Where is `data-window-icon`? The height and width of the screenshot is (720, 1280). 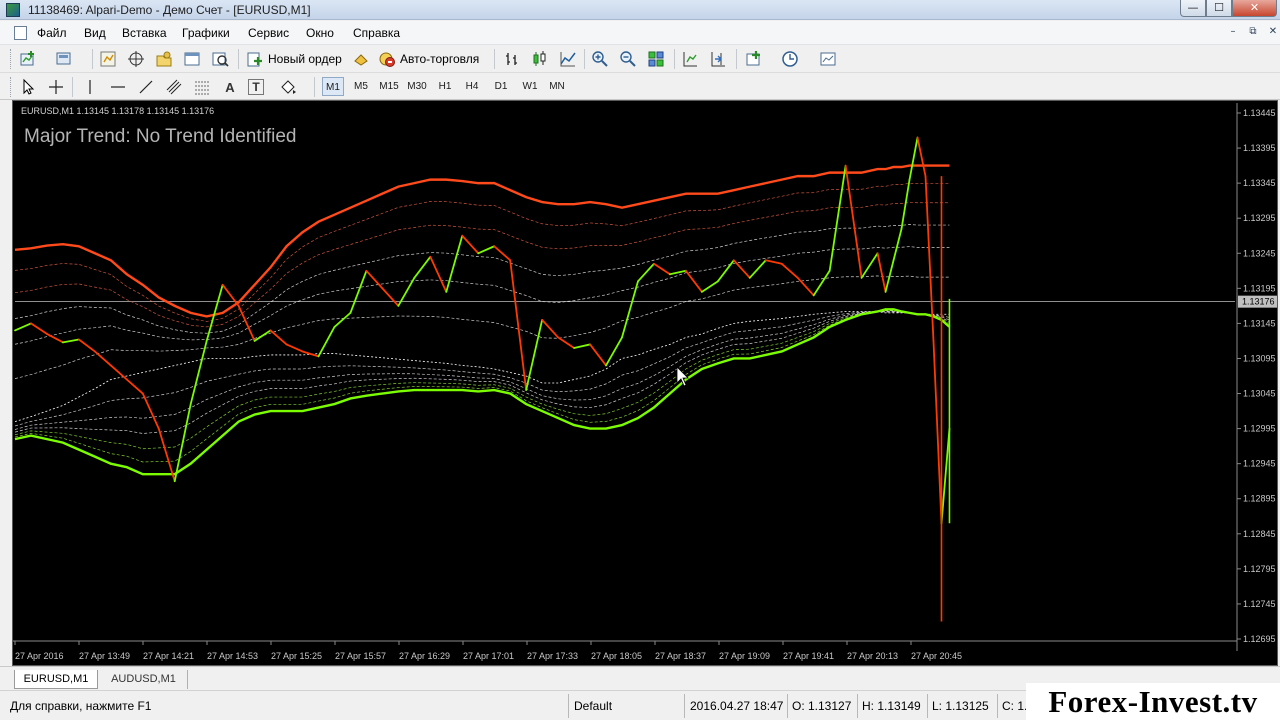 data-window-icon is located at coordinates (164, 59).